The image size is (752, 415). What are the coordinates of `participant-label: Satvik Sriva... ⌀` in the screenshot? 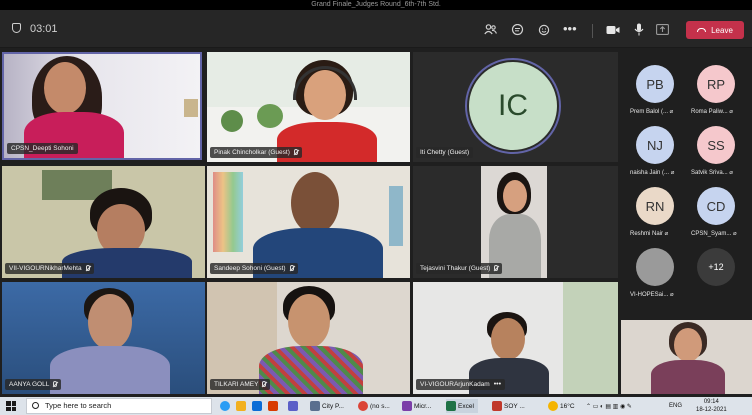 It's located at (712, 173).